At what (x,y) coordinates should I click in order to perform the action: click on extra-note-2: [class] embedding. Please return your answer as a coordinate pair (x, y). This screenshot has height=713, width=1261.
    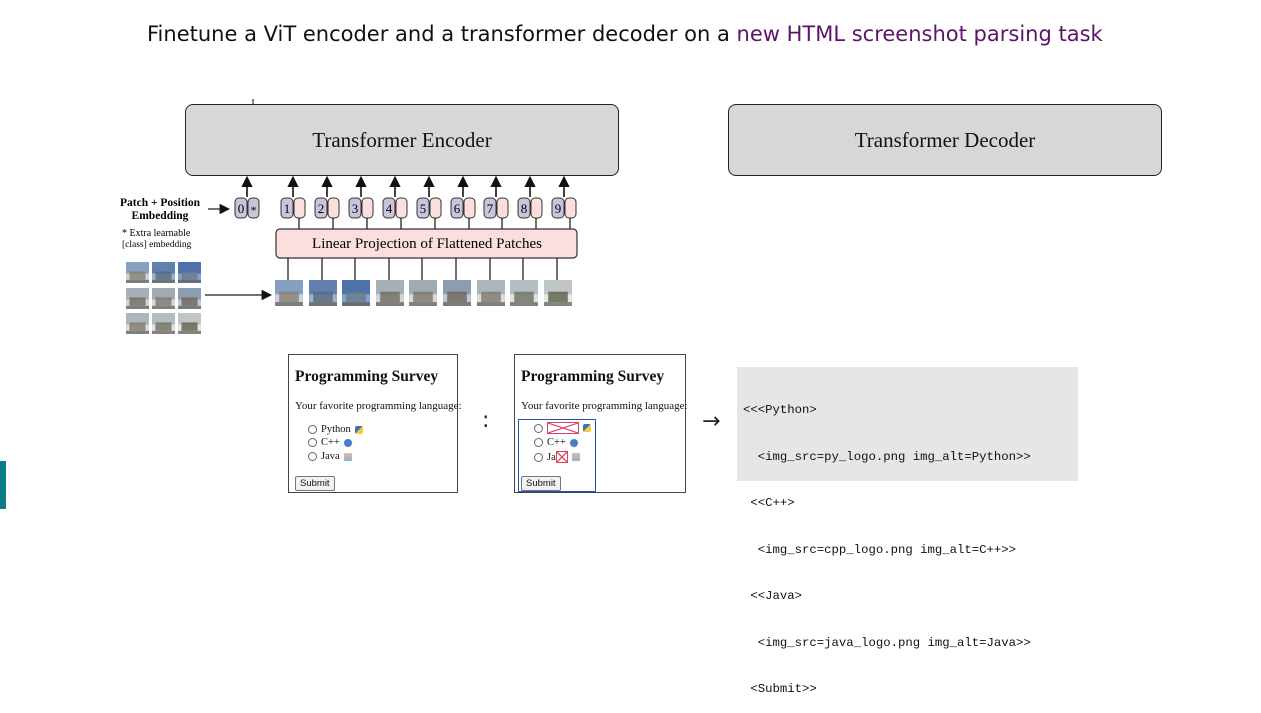
    Looking at the image, I should click on (157, 245).